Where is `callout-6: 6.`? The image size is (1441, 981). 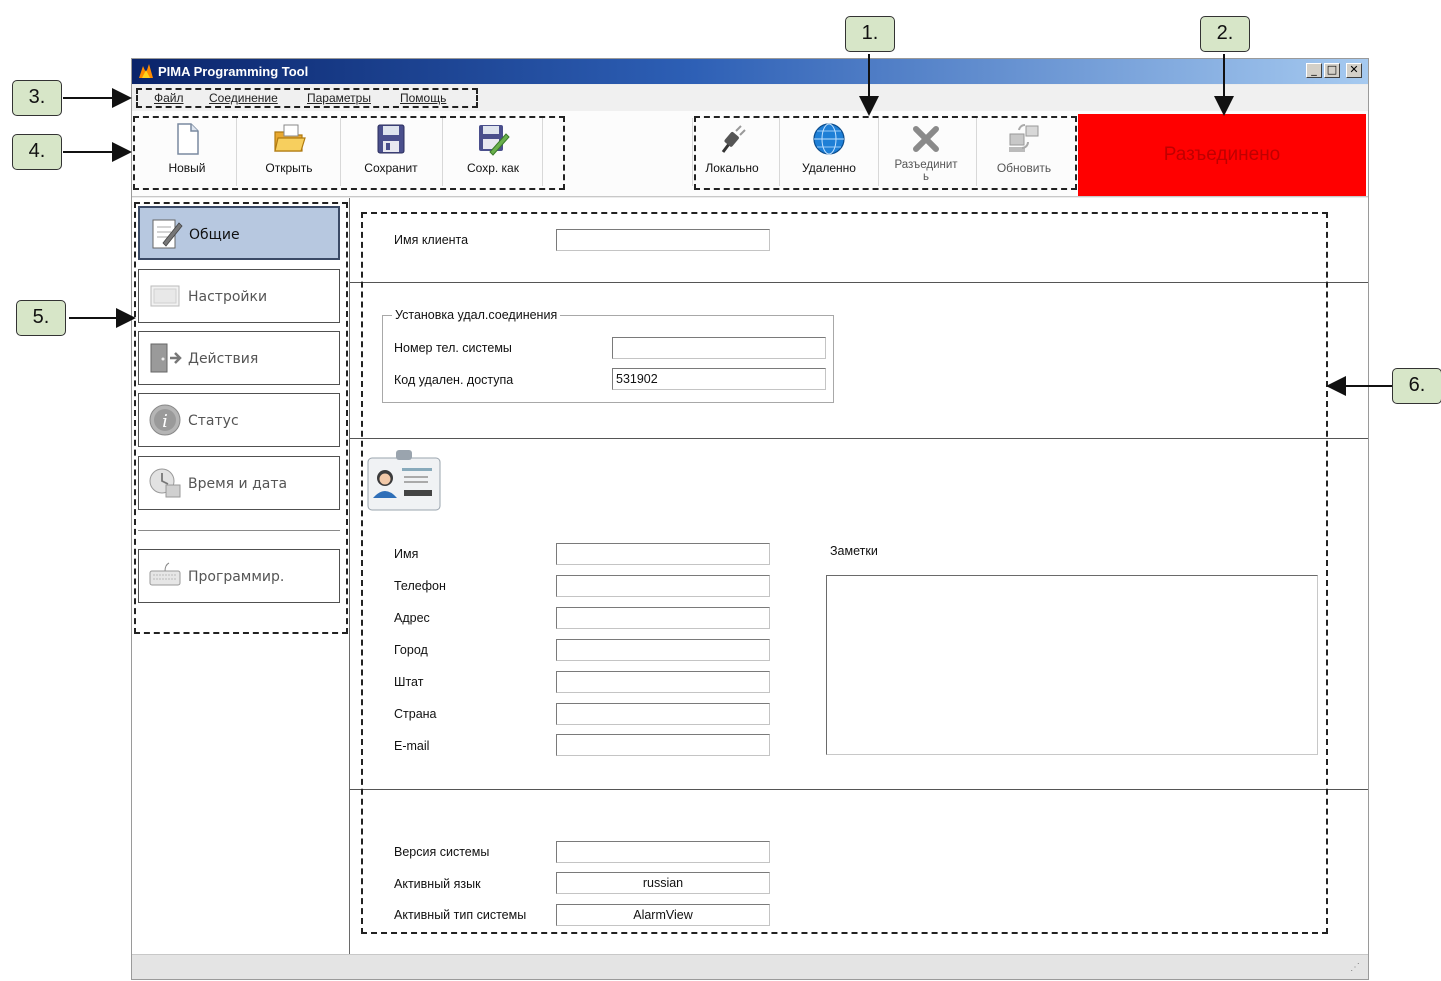 callout-6: 6. is located at coordinates (1416, 386).